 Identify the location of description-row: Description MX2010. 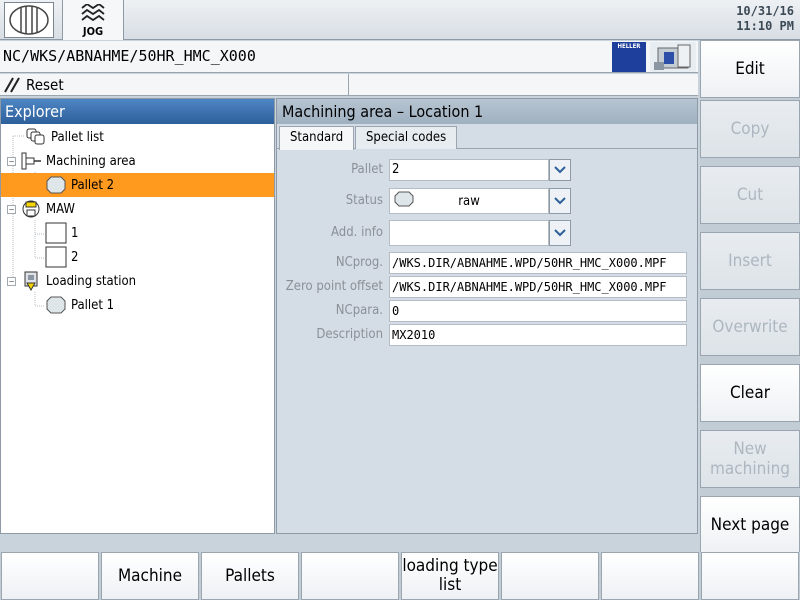
(487, 335).